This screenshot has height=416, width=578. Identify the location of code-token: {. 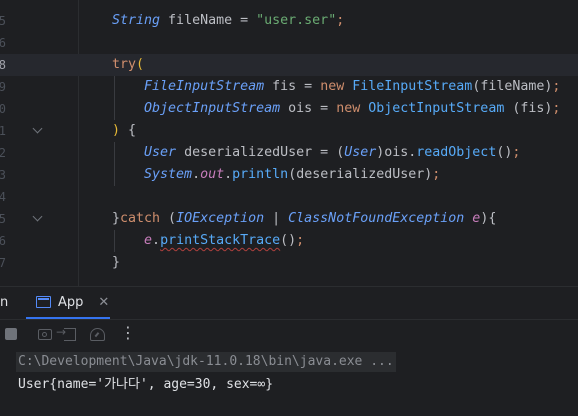
(128, 130).